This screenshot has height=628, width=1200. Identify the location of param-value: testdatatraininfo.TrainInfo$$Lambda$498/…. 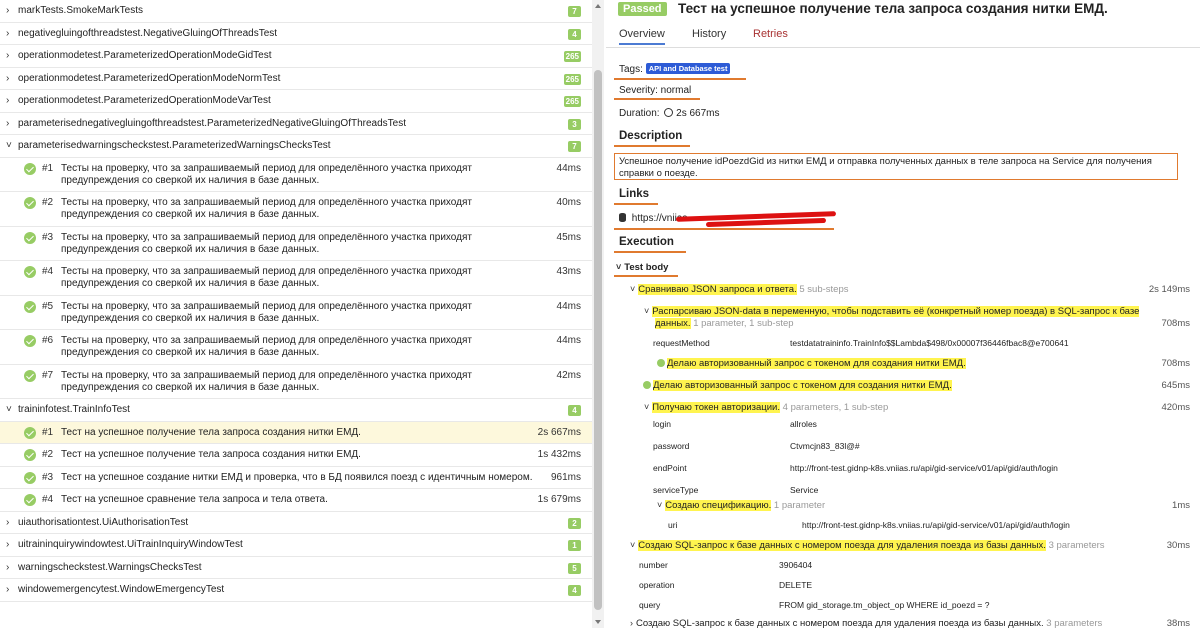
(929, 343).